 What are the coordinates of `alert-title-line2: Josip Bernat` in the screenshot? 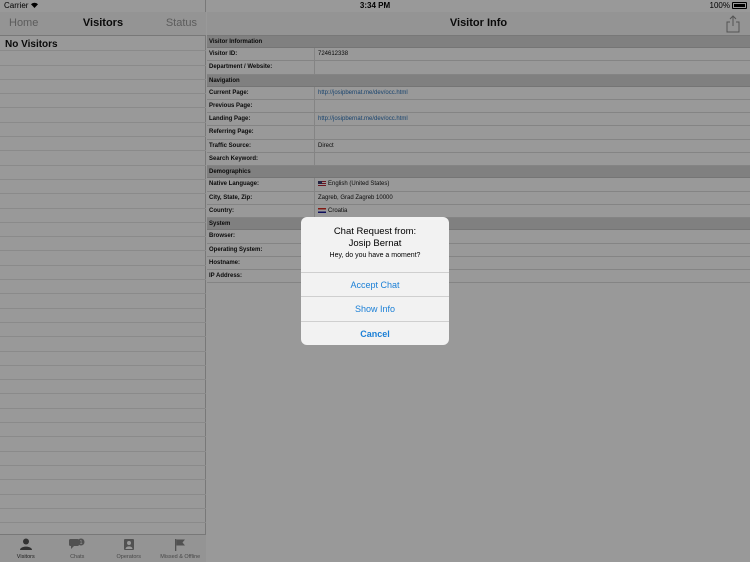 It's located at (375, 243).